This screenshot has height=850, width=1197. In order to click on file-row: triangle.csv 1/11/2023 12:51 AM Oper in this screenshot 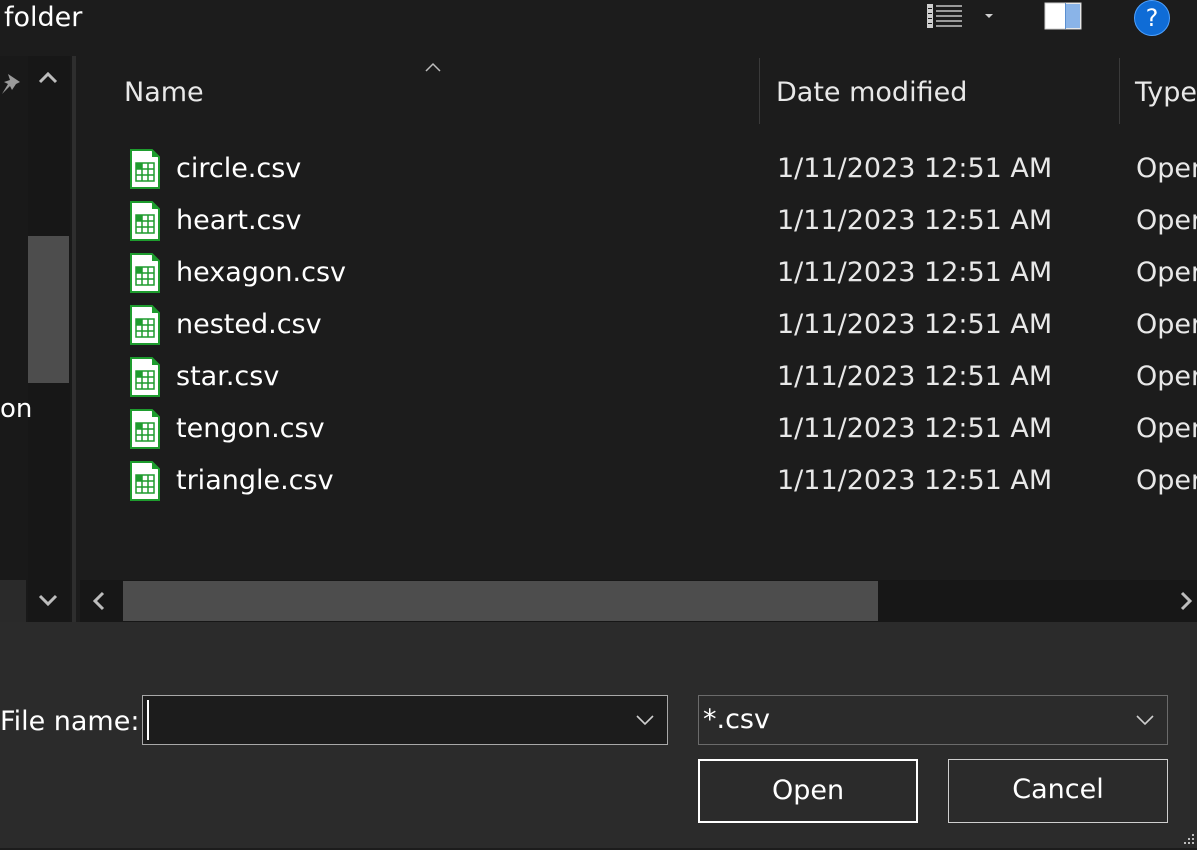, I will do `click(660, 487)`.